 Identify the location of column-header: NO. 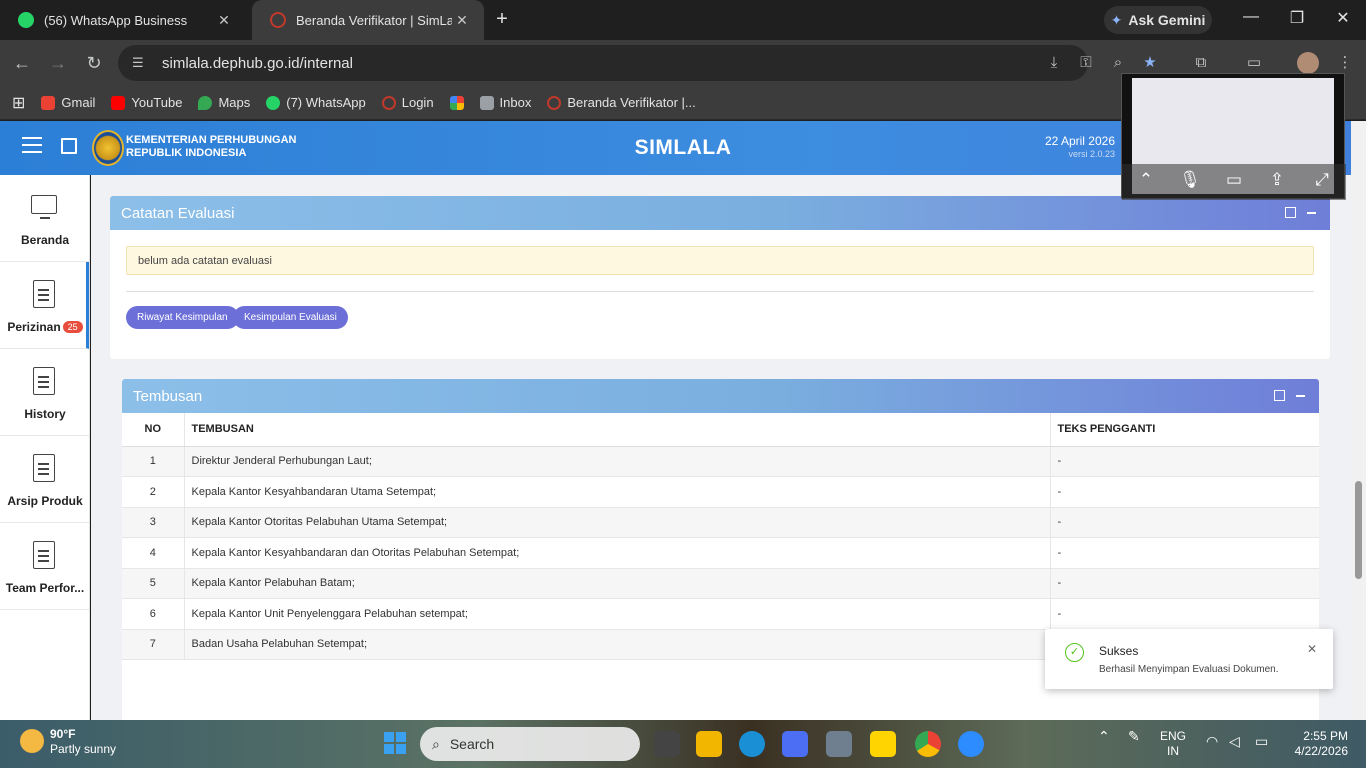
(153, 430).